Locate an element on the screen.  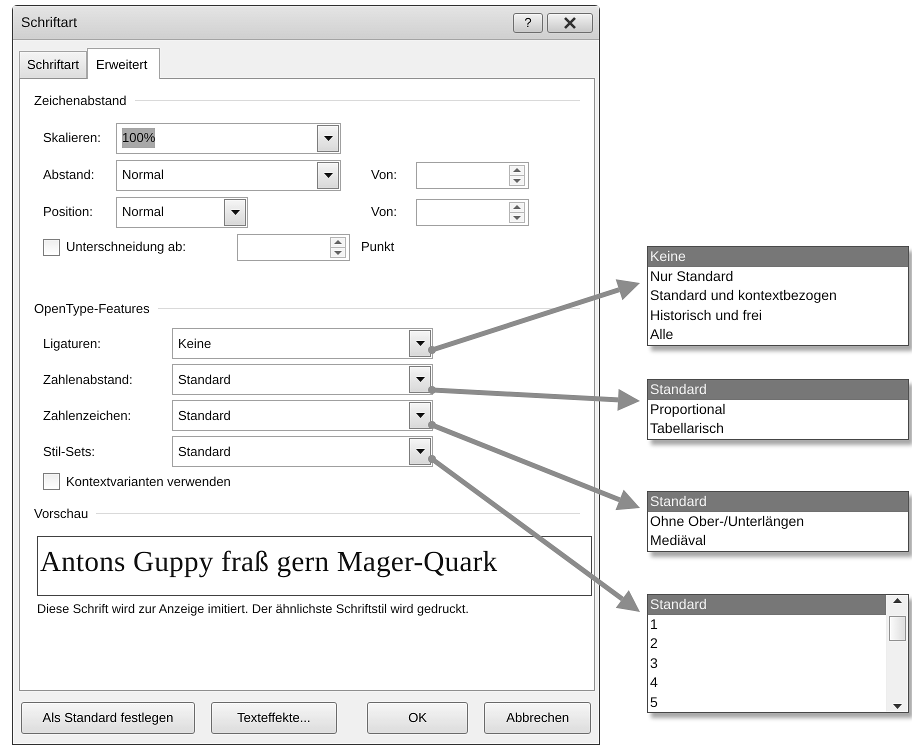
field-label: Zahlenzeichen: is located at coordinates (87, 415).